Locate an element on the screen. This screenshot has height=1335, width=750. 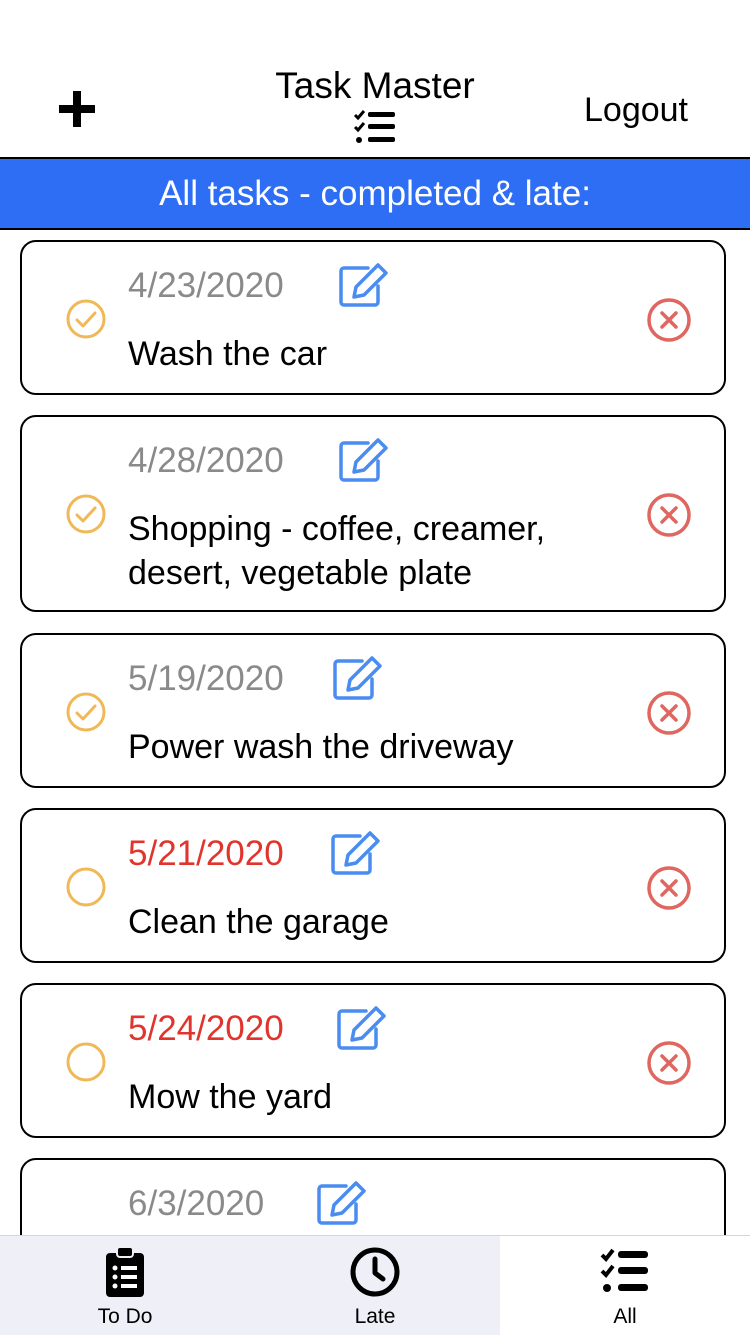
task-text: Clean the garage is located at coordinates (258, 922).